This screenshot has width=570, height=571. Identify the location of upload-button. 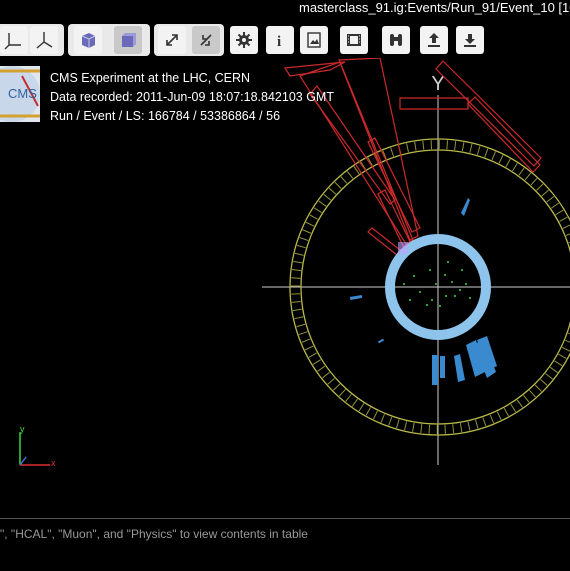
(434, 40).